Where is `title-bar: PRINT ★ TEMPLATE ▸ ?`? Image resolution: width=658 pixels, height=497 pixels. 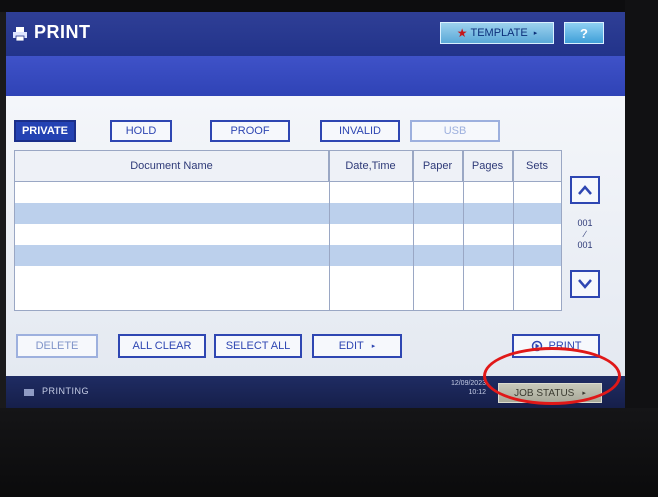 title-bar: PRINT ★ TEMPLATE ▸ ? is located at coordinates (315, 34).